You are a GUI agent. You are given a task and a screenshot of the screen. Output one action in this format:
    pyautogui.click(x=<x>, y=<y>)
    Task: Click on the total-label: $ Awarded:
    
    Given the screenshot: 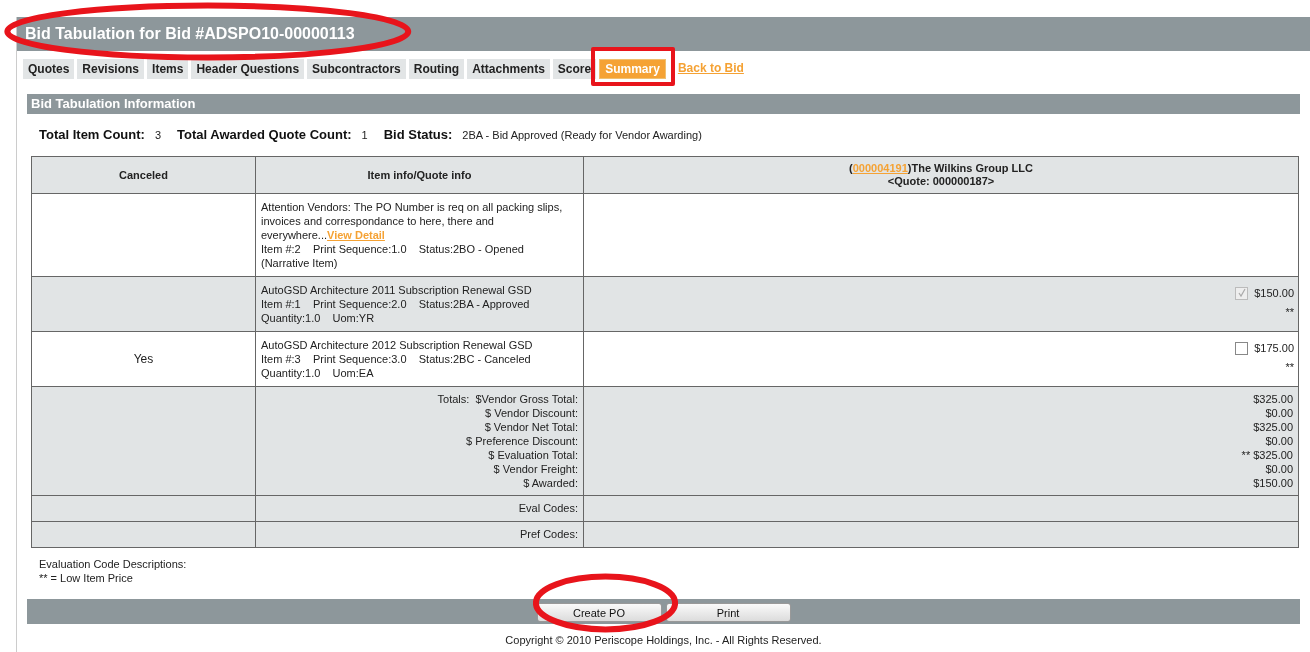 What is the action you would take?
    pyautogui.click(x=550, y=483)
    